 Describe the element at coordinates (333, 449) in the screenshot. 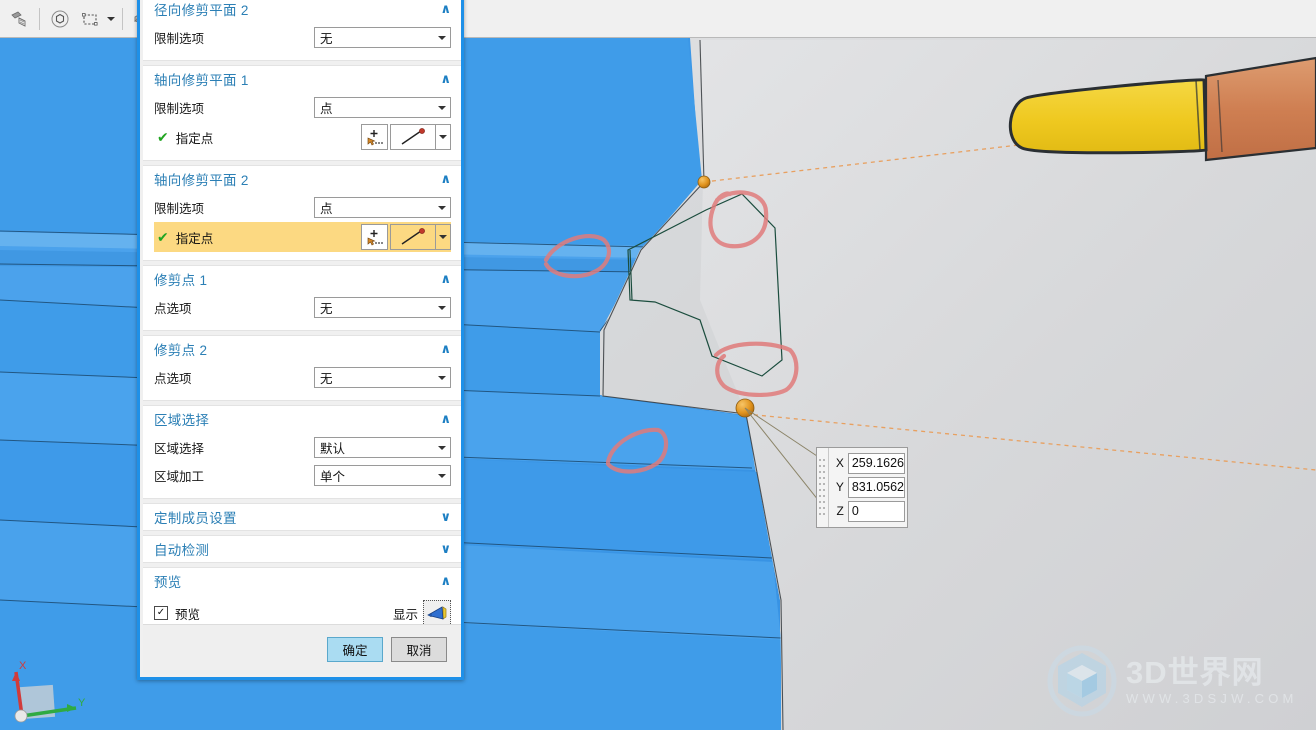

I see `combo-value: 默认` at that location.